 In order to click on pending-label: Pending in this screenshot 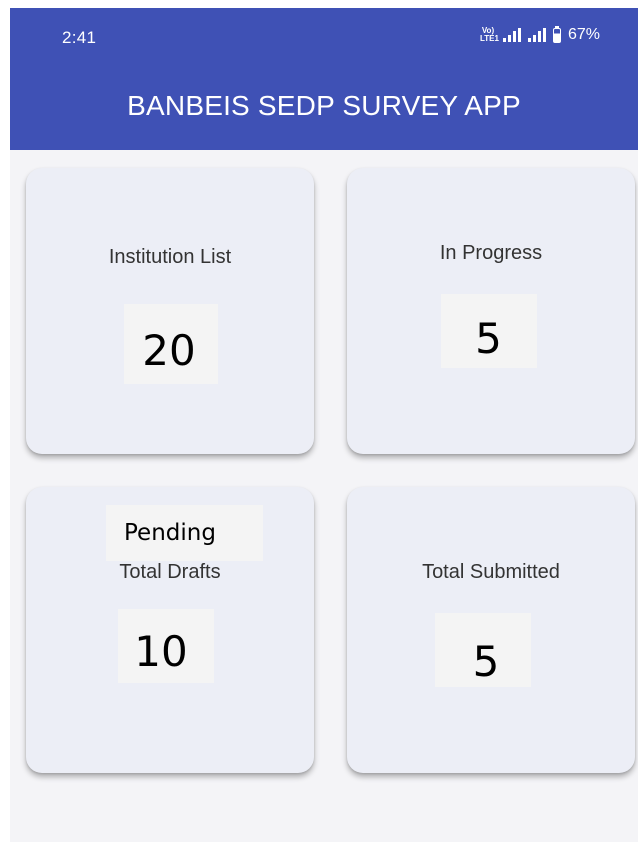, I will do `click(170, 533)`.